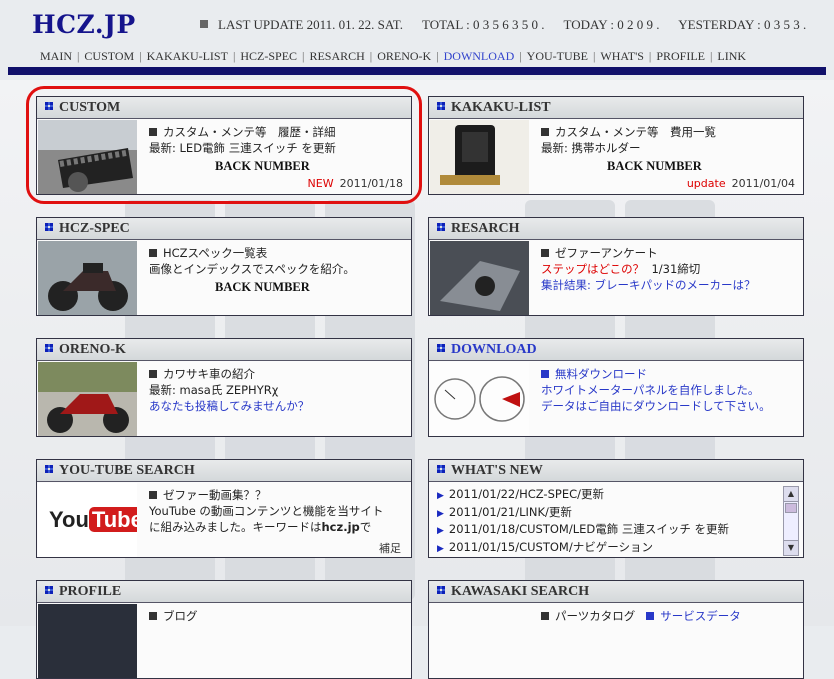 This screenshot has height=679, width=834. I want to click on nav-item-custom: CUSTOM, so click(109, 56).